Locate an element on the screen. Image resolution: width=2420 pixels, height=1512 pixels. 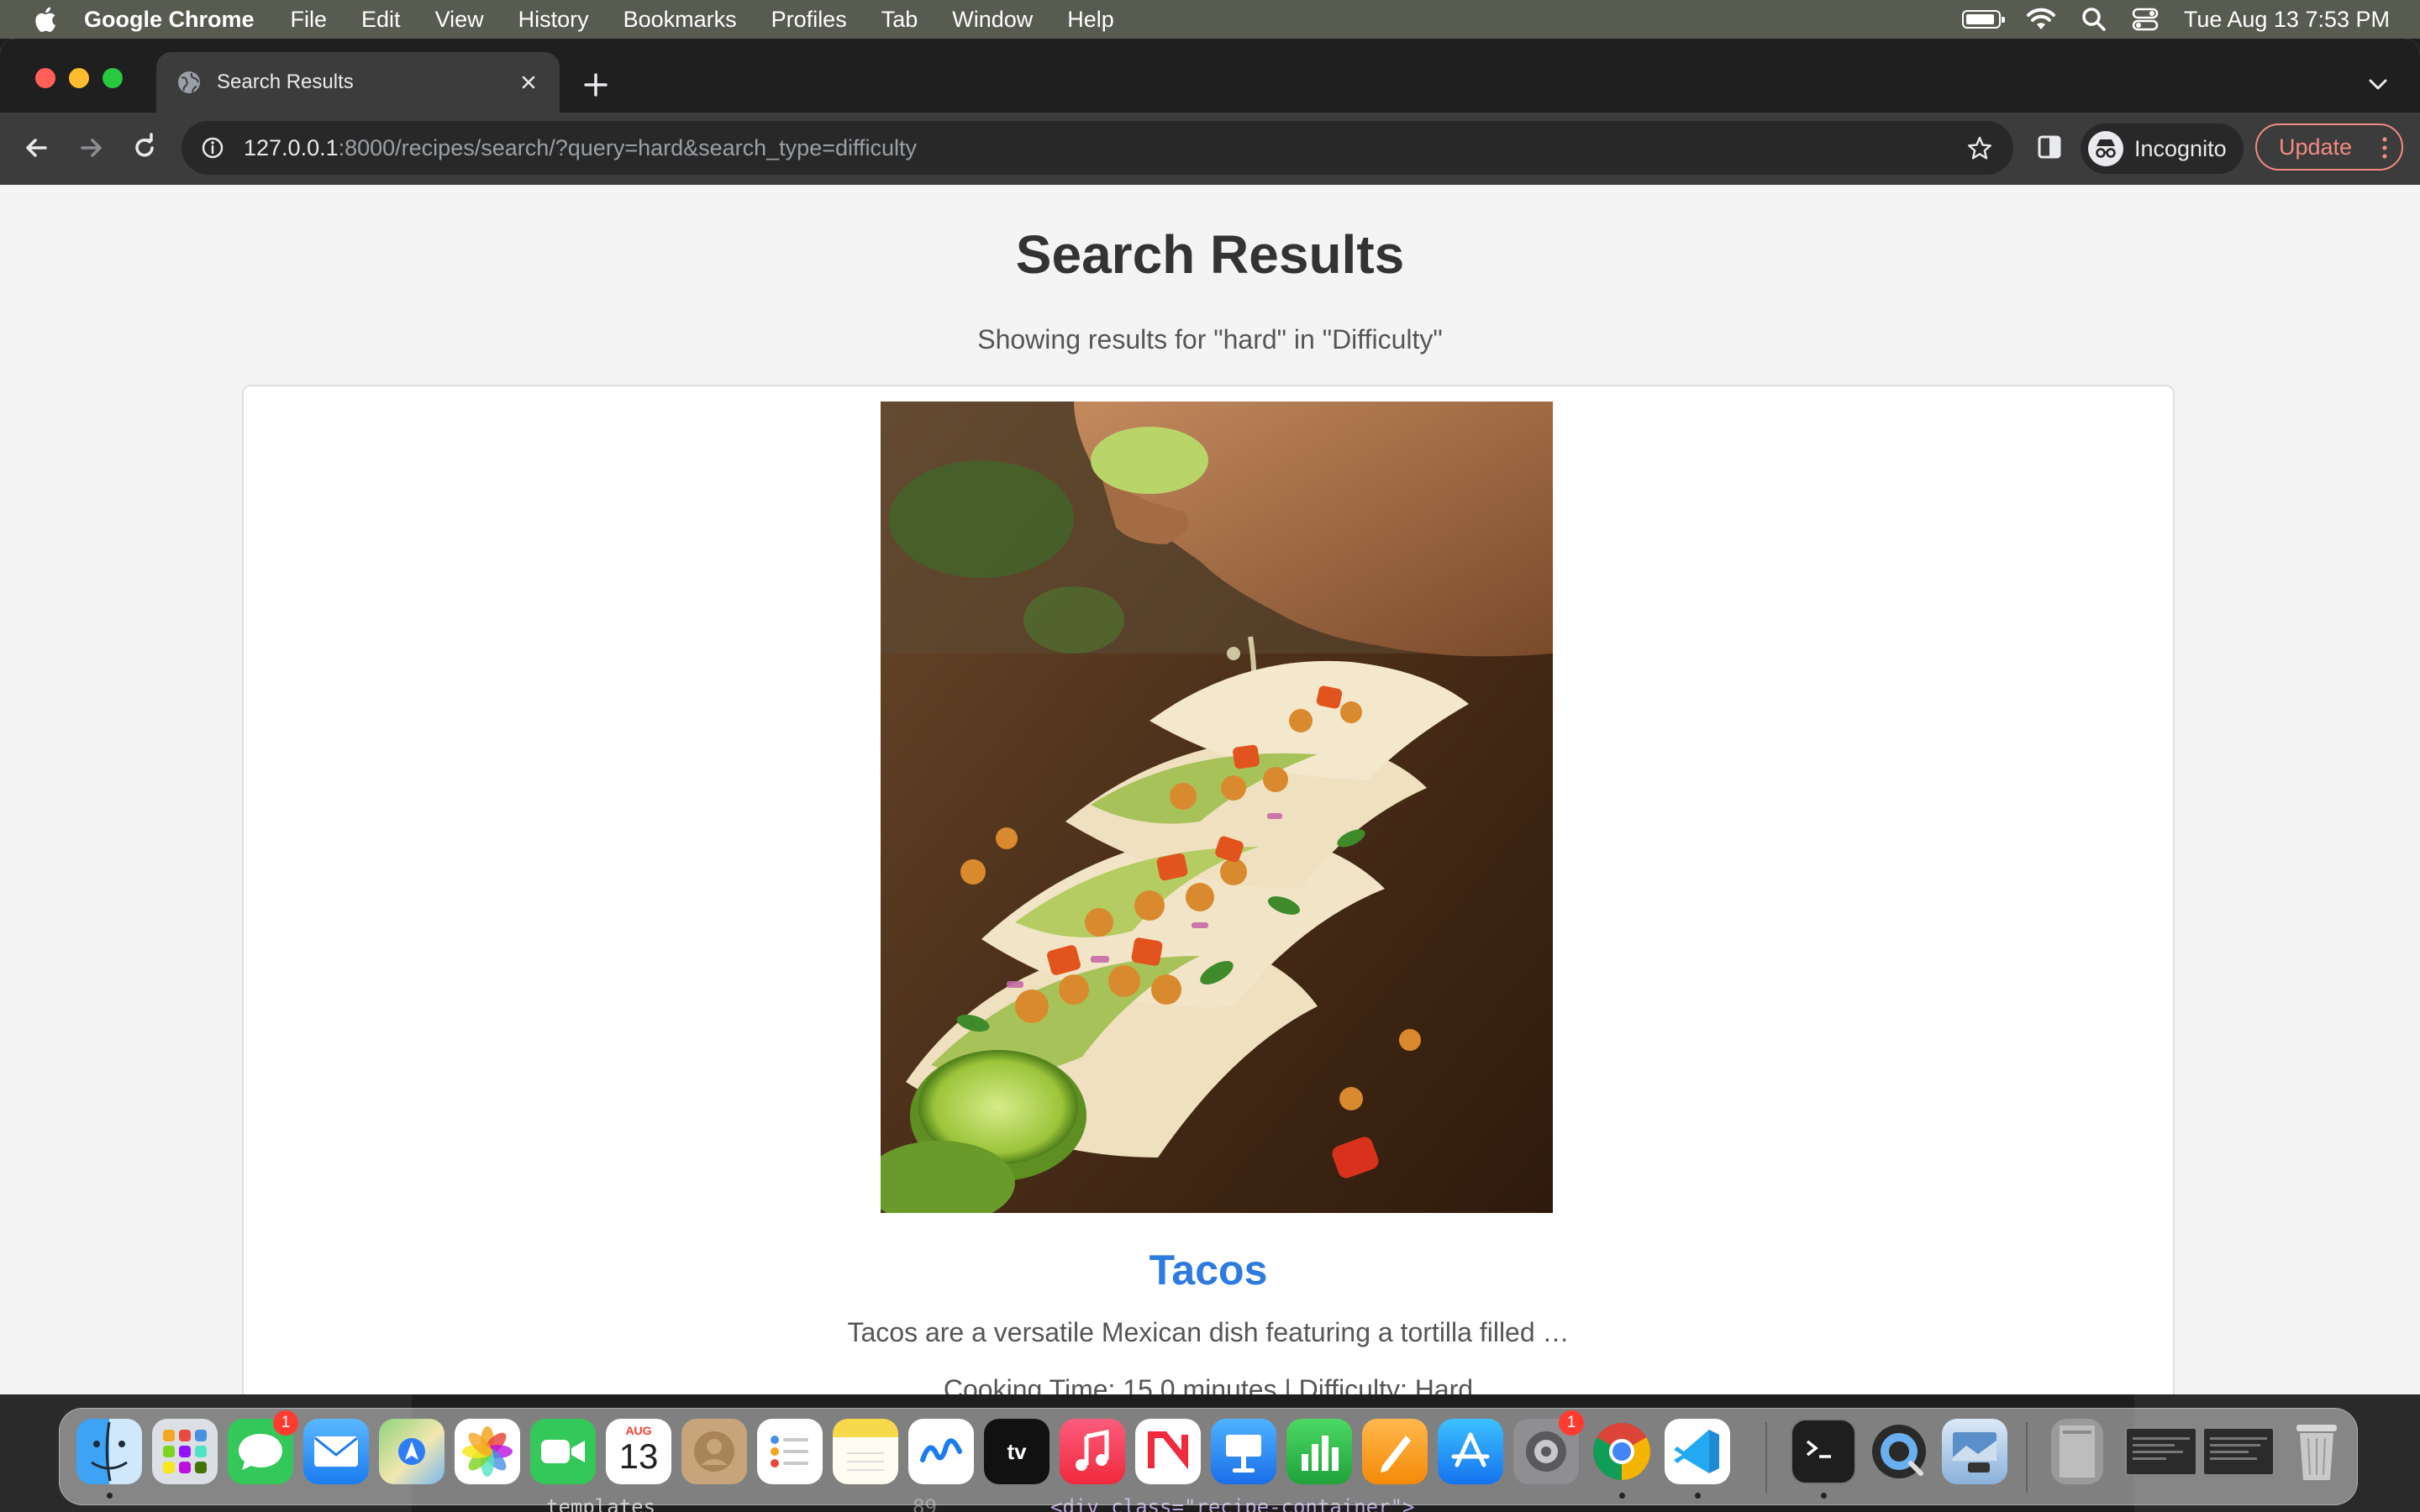
menu-view: View is located at coordinates (460, 20).